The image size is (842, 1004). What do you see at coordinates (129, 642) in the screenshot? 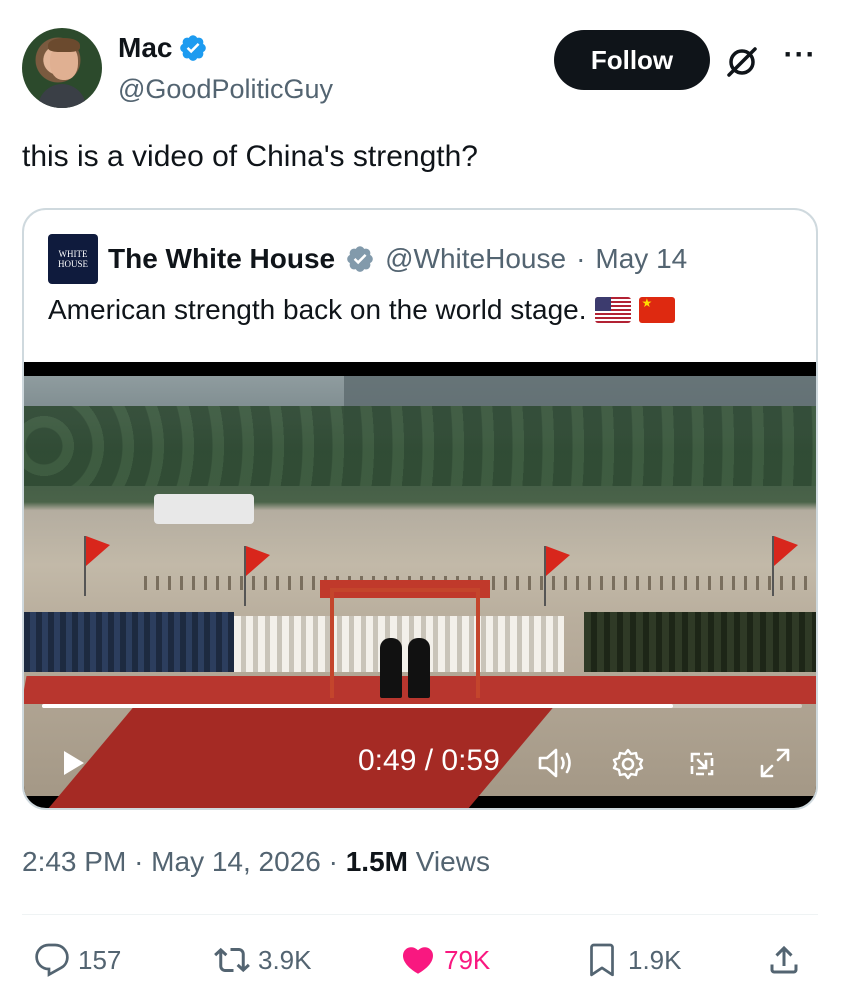
I see `video-troops-navy` at bounding box center [129, 642].